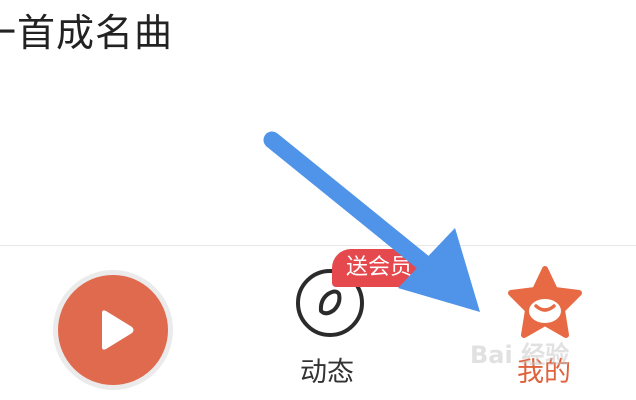 This screenshot has width=636, height=400. What do you see at coordinates (545, 303) in the screenshot?
I see `star-face-icon` at bounding box center [545, 303].